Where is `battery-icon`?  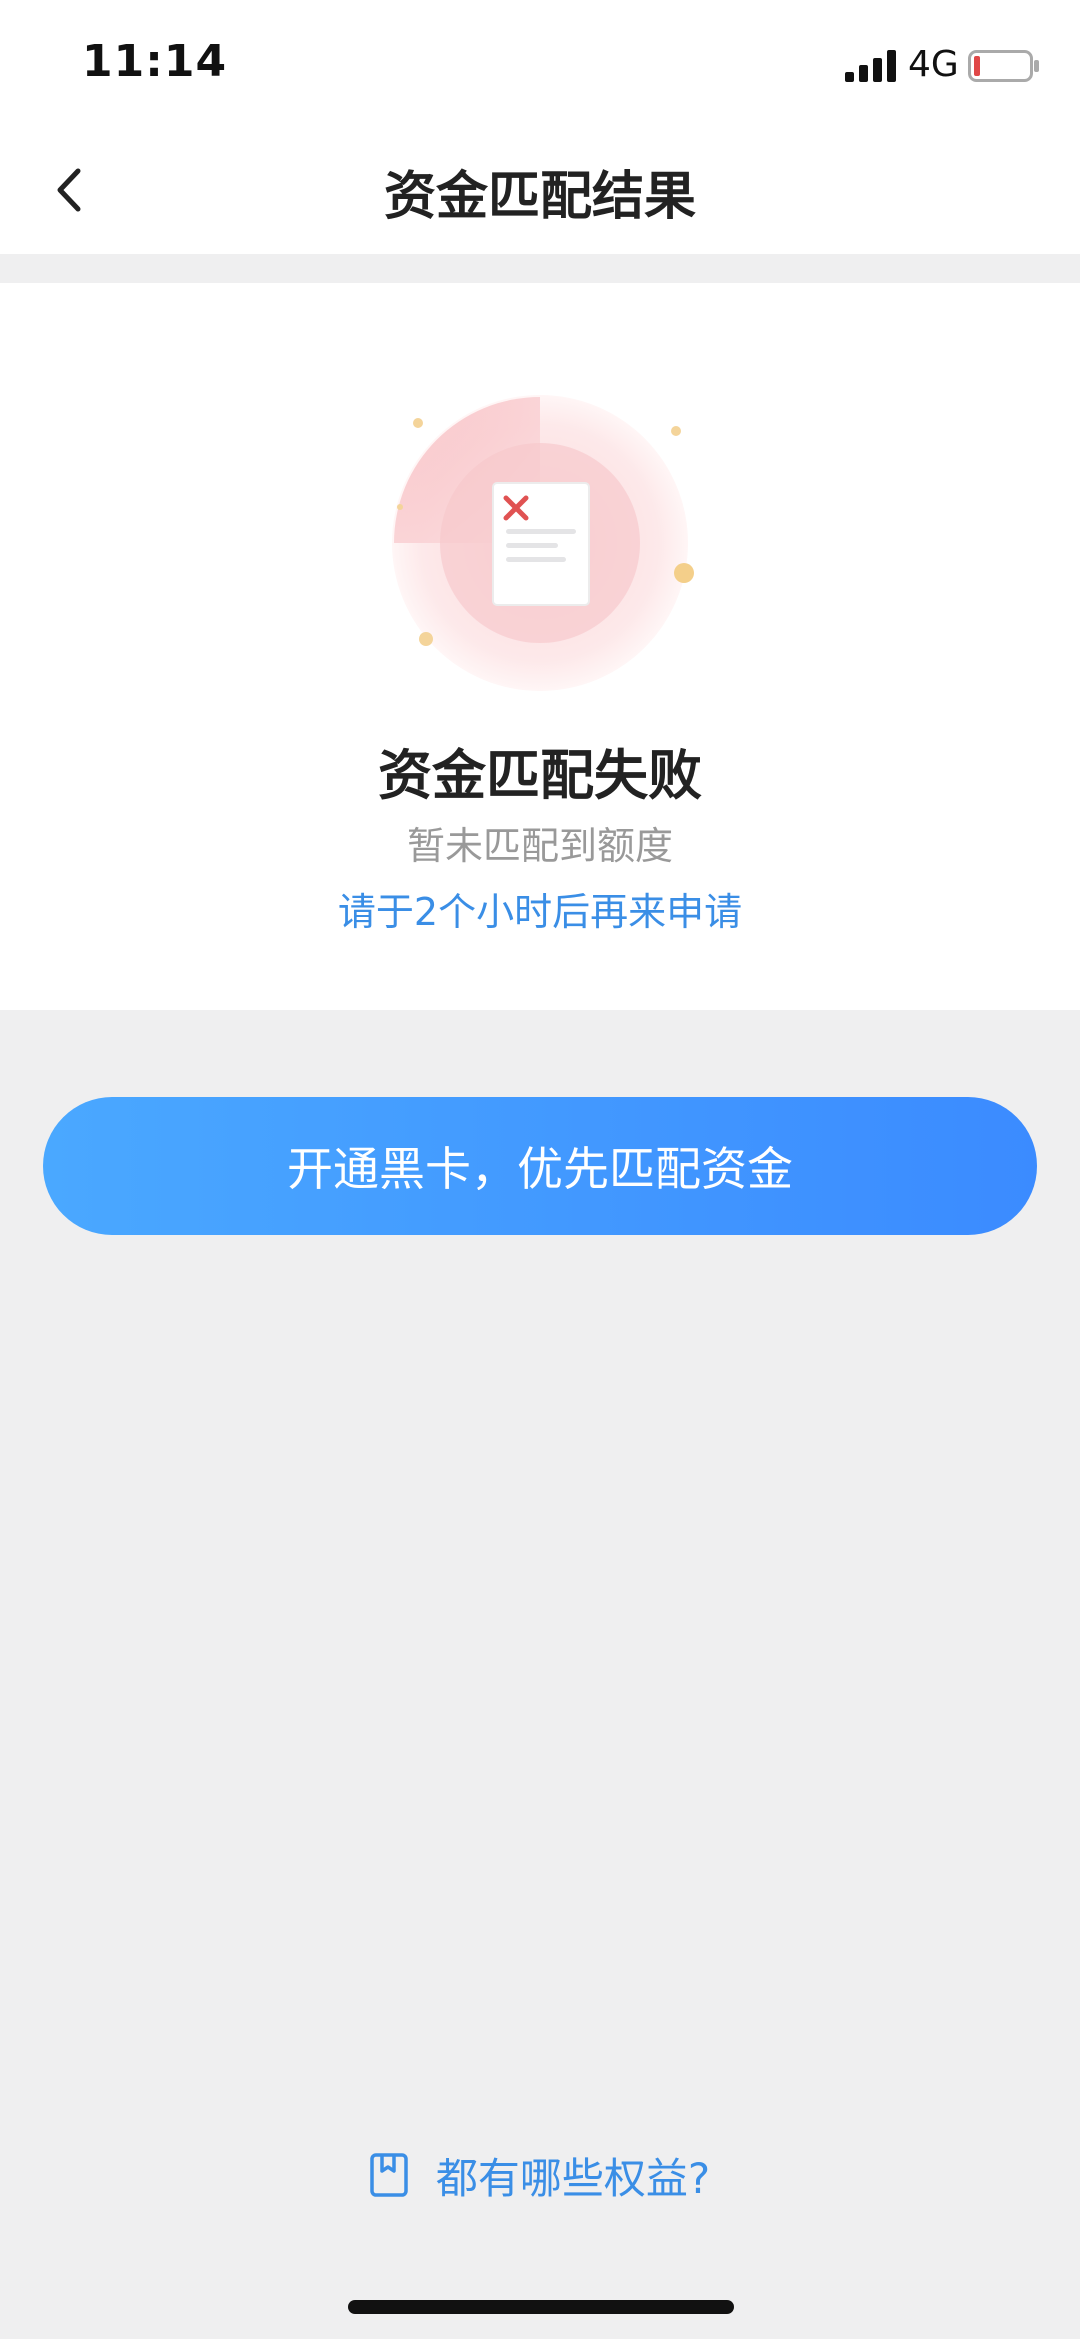 battery-icon is located at coordinates (1003, 66).